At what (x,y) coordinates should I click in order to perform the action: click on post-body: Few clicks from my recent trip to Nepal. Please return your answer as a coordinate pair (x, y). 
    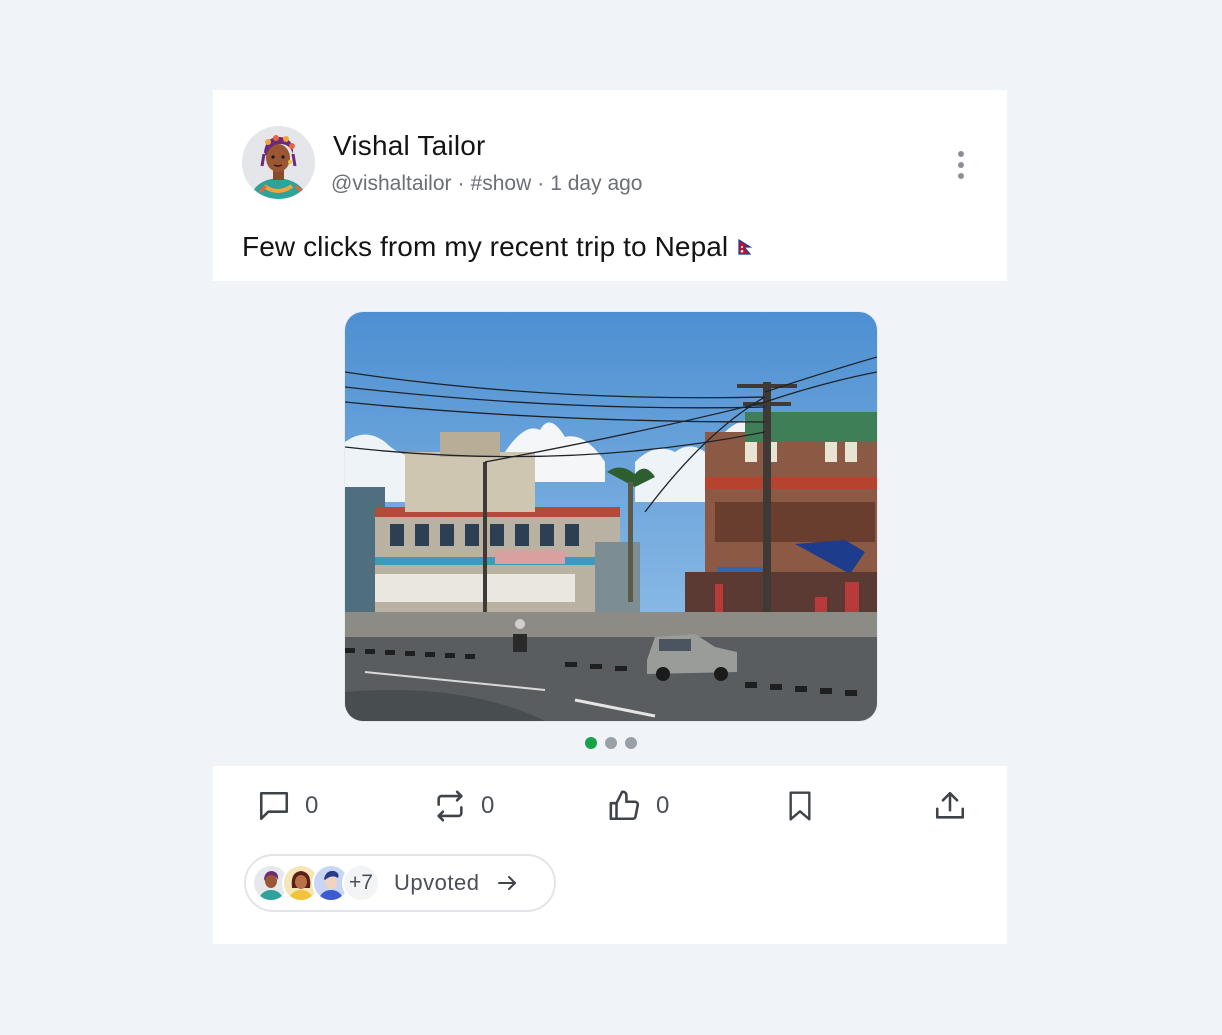
    Looking at the image, I should click on (485, 246).